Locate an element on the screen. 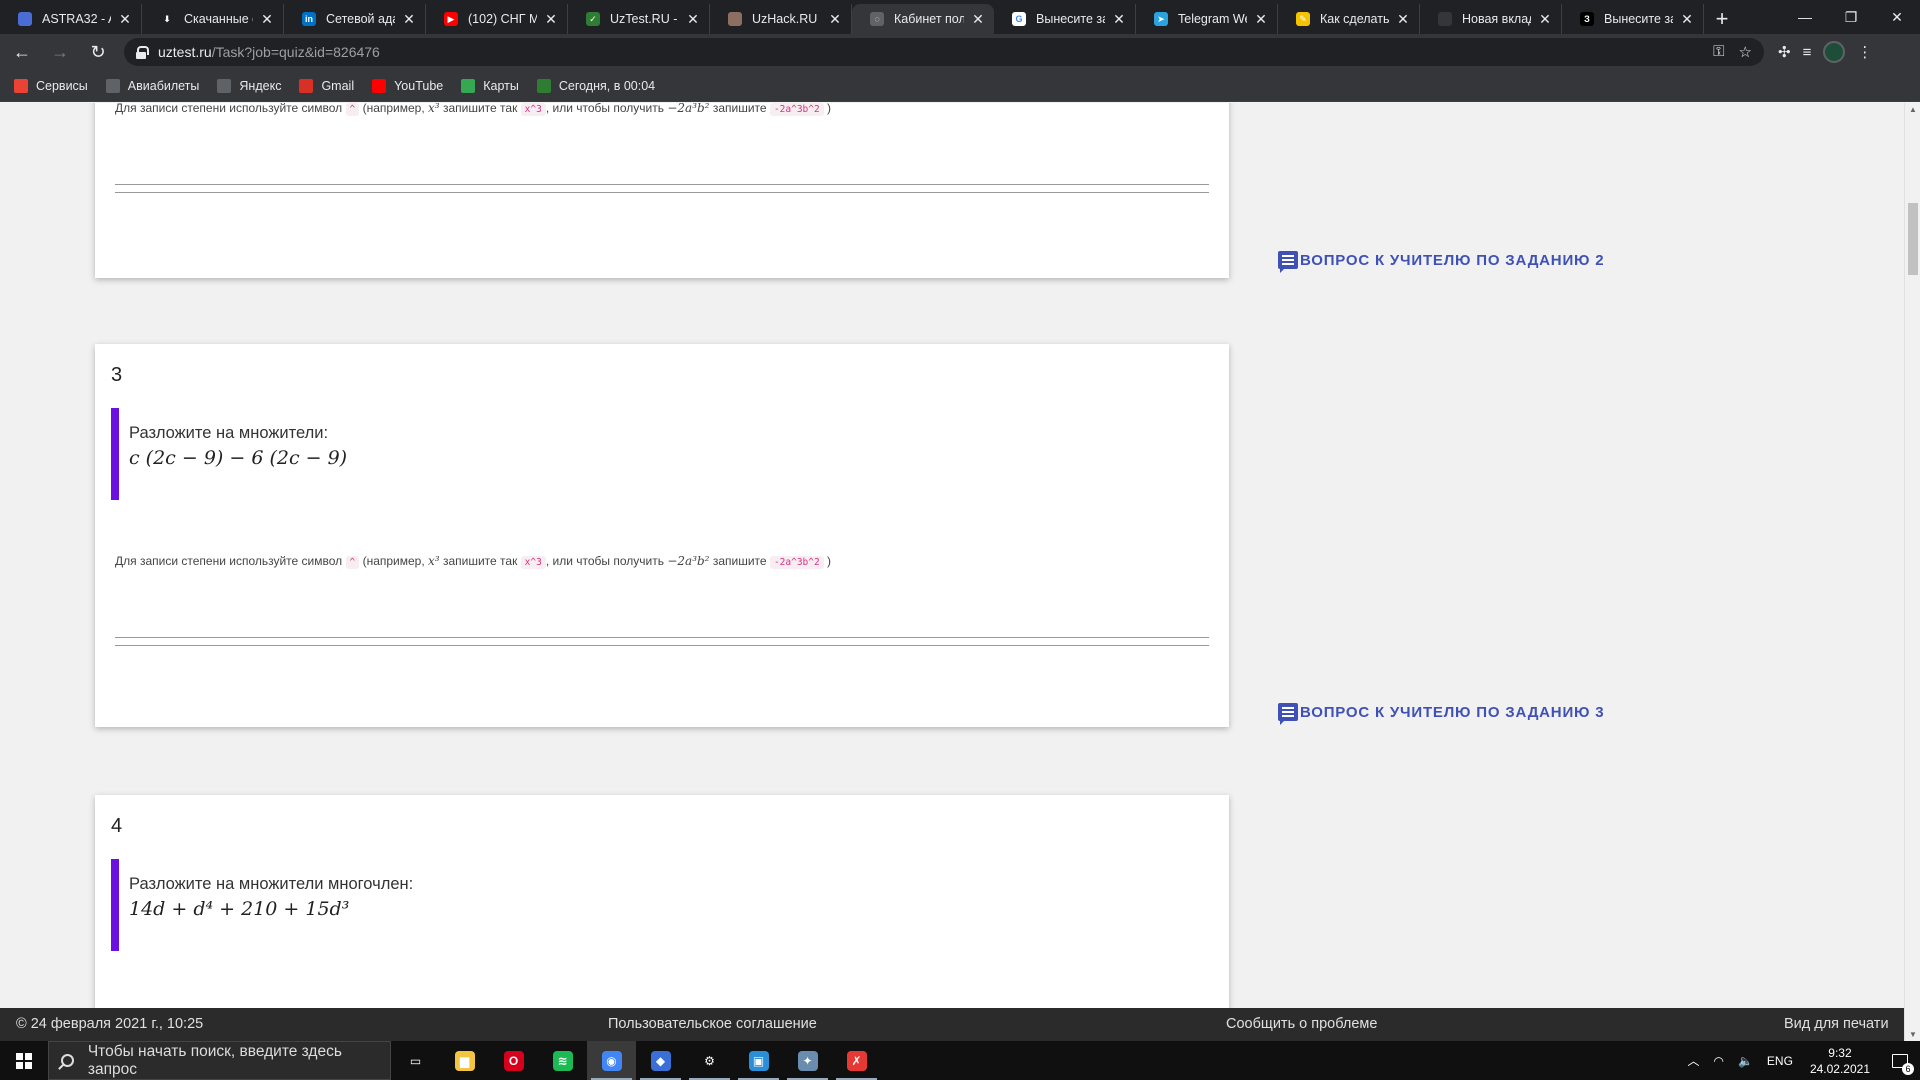  taskbar-app-button: ✦ is located at coordinates (807, 1060).